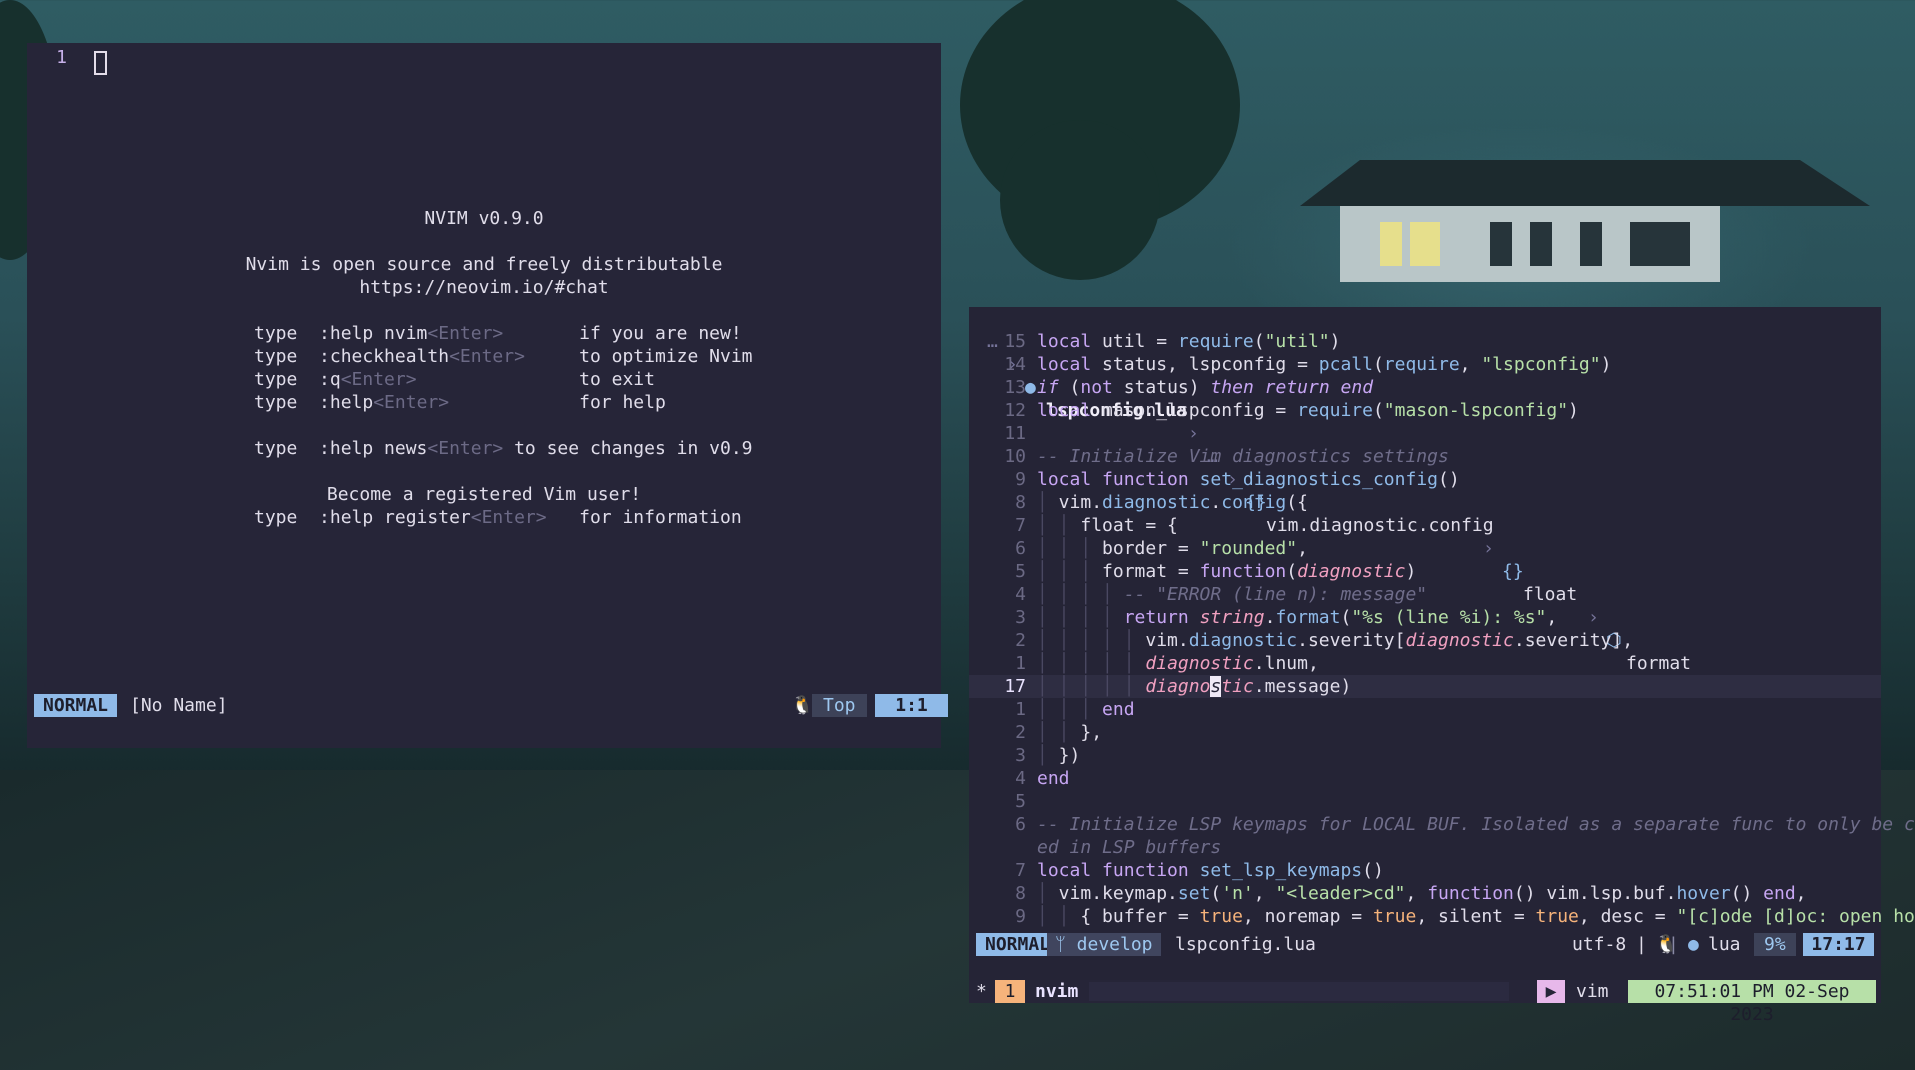 This screenshot has height=1070, width=1915. Describe the element at coordinates (1551, 991) in the screenshot. I see `terminal-icon: ▶` at that location.